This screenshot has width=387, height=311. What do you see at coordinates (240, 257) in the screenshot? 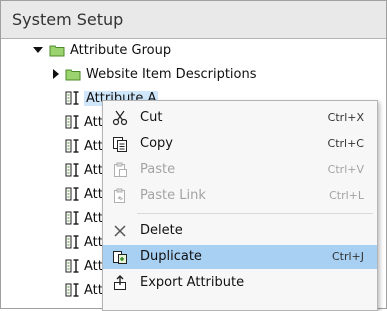
I see `menu-item-duplicate: Duplicate Ctrl+J` at bounding box center [240, 257].